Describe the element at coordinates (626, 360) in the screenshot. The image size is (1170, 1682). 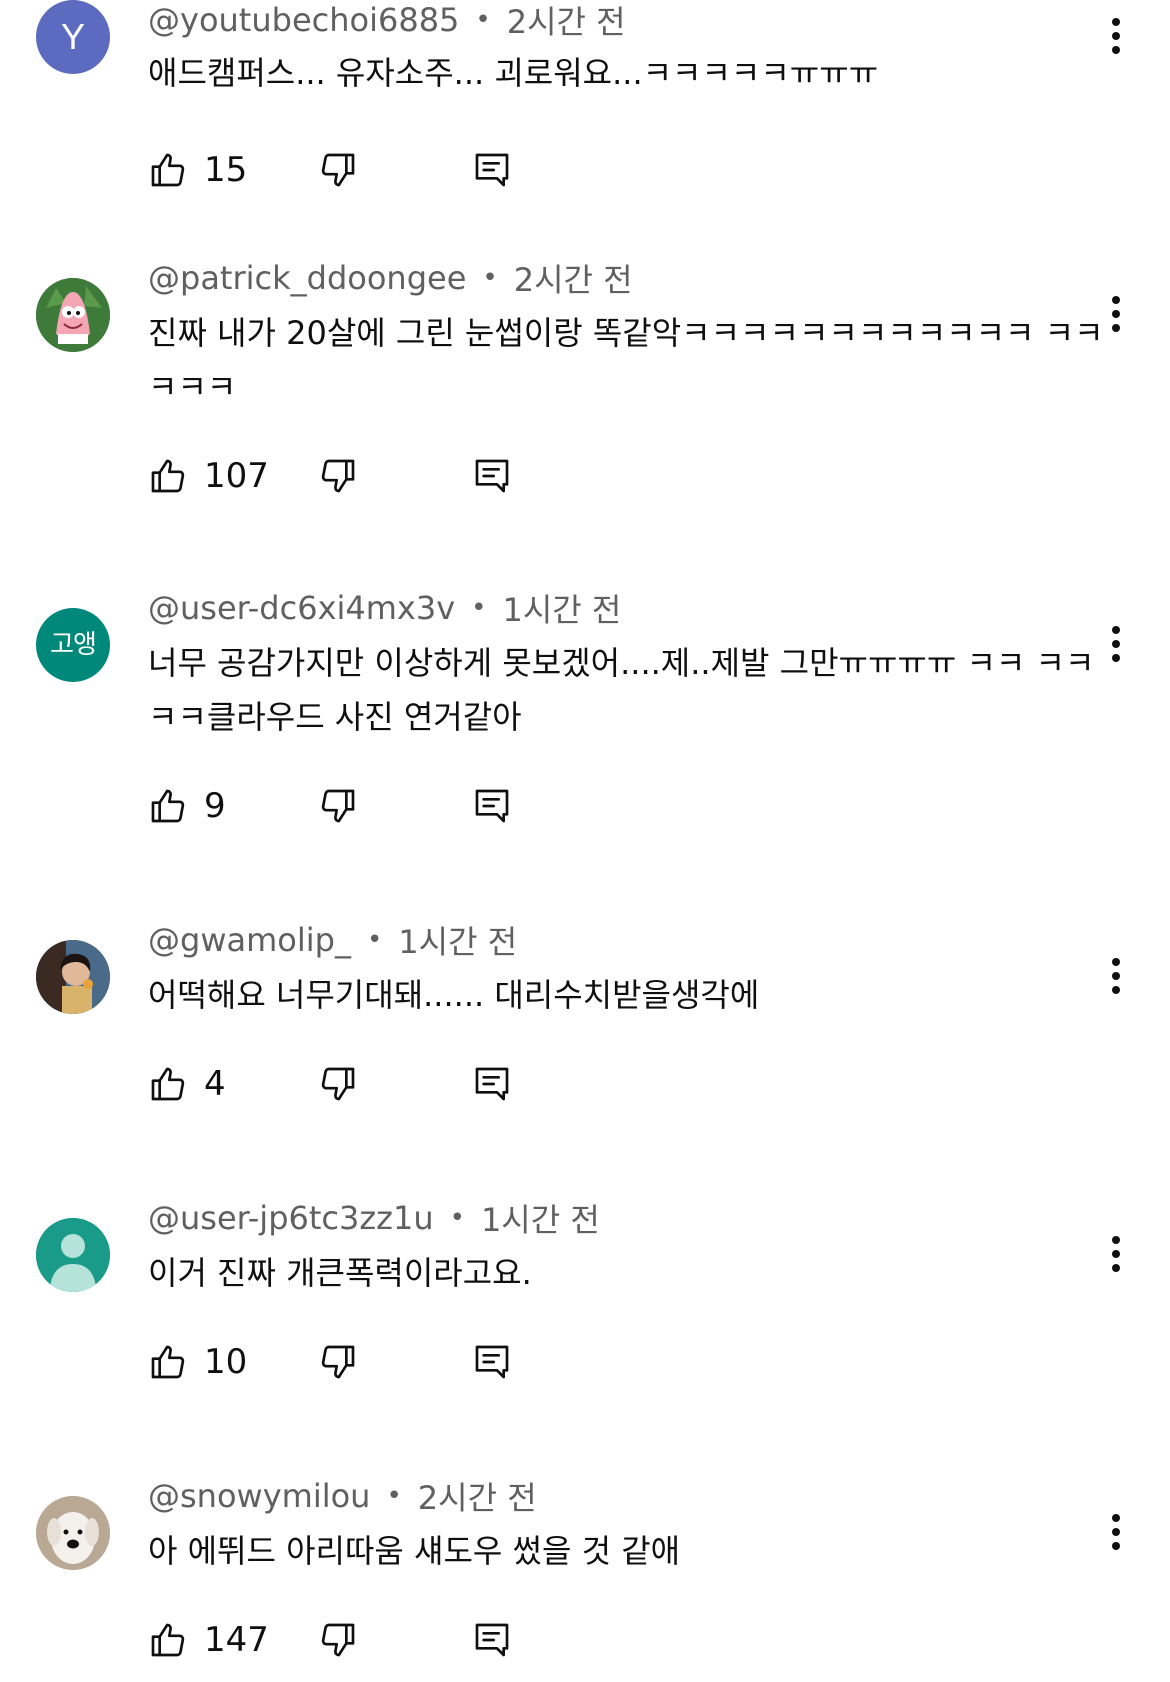
I see `comment-text: 진짜 내가 20살에 그린 눈썹이랑 똑같악ㅋㅋㅋㅋㅋㅋㅋㅋㅋㅋㅋㅋ ㅋㅋㅋㅋㅋ` at that location.